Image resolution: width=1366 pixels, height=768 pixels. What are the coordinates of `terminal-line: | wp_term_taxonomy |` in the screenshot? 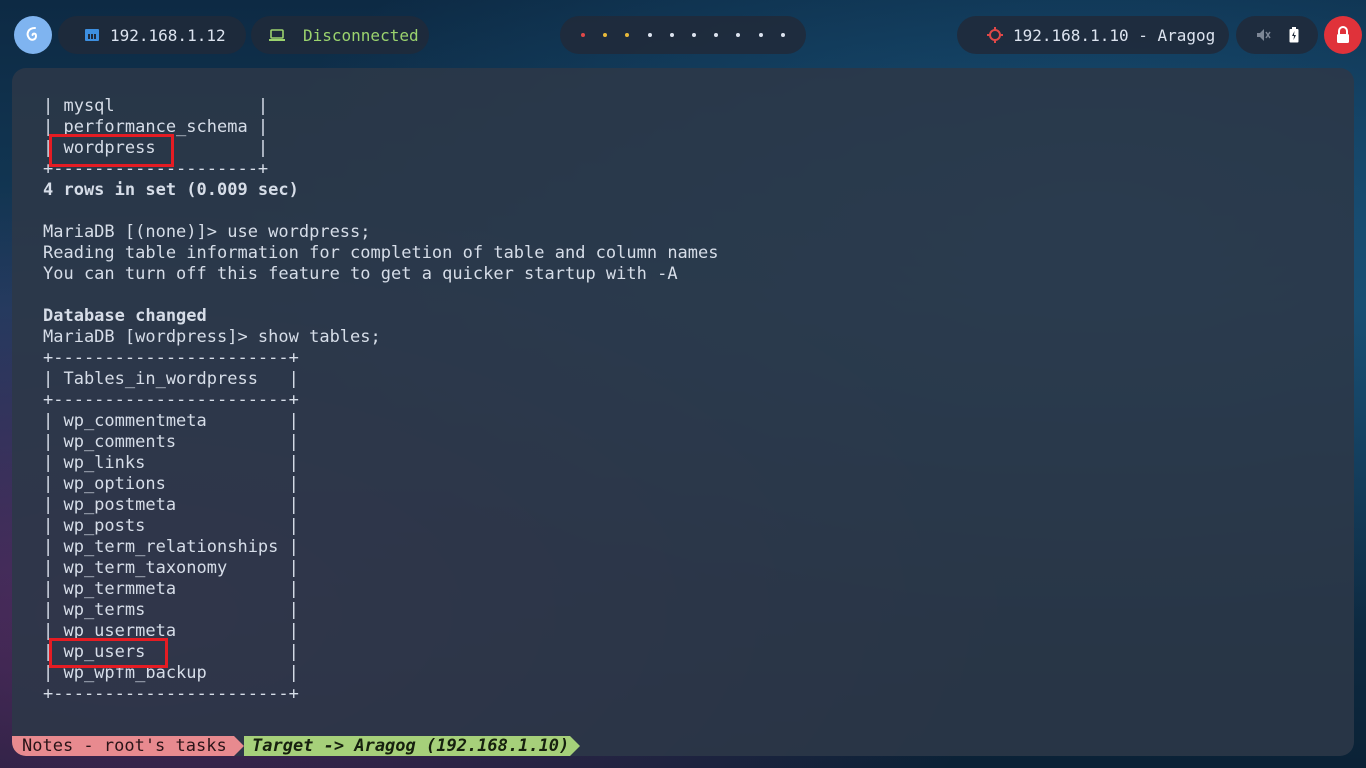 It's located at (171, 568).